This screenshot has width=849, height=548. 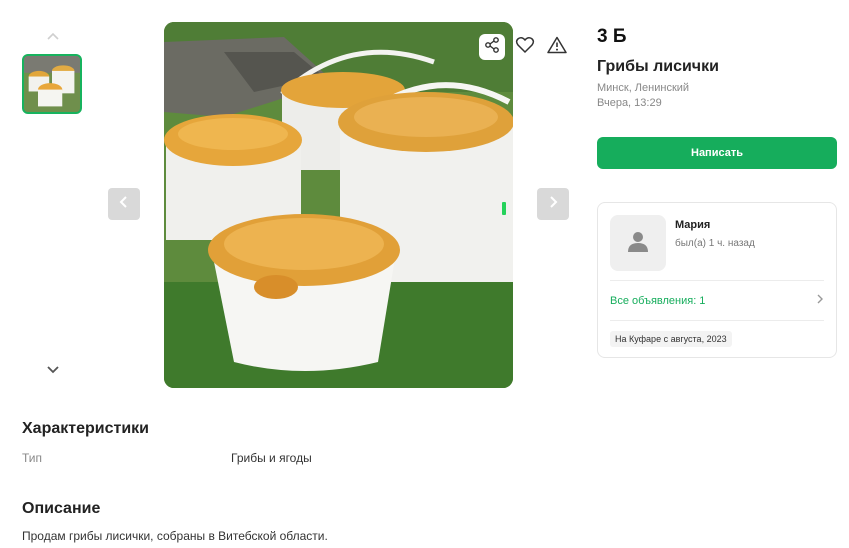 I want to click on alert-icon, so click(x=557, y=47).